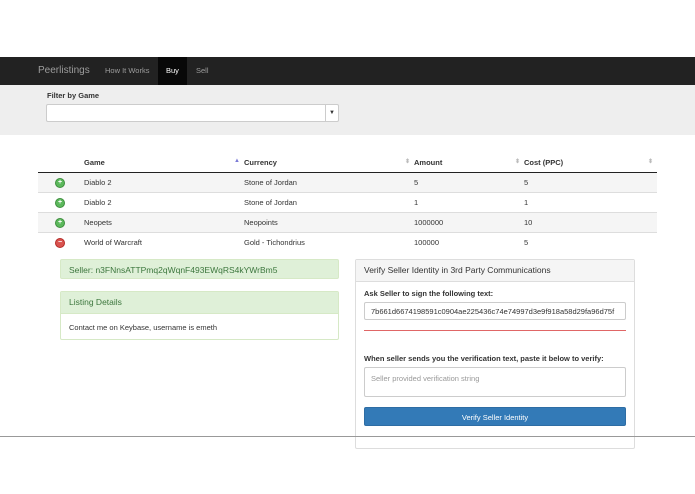 This screenshot has height=494, width=695. Describe the element at coordinates (347, 110) in the screenshot. I see `filter-bar: Filter by Game ▼` at that location.